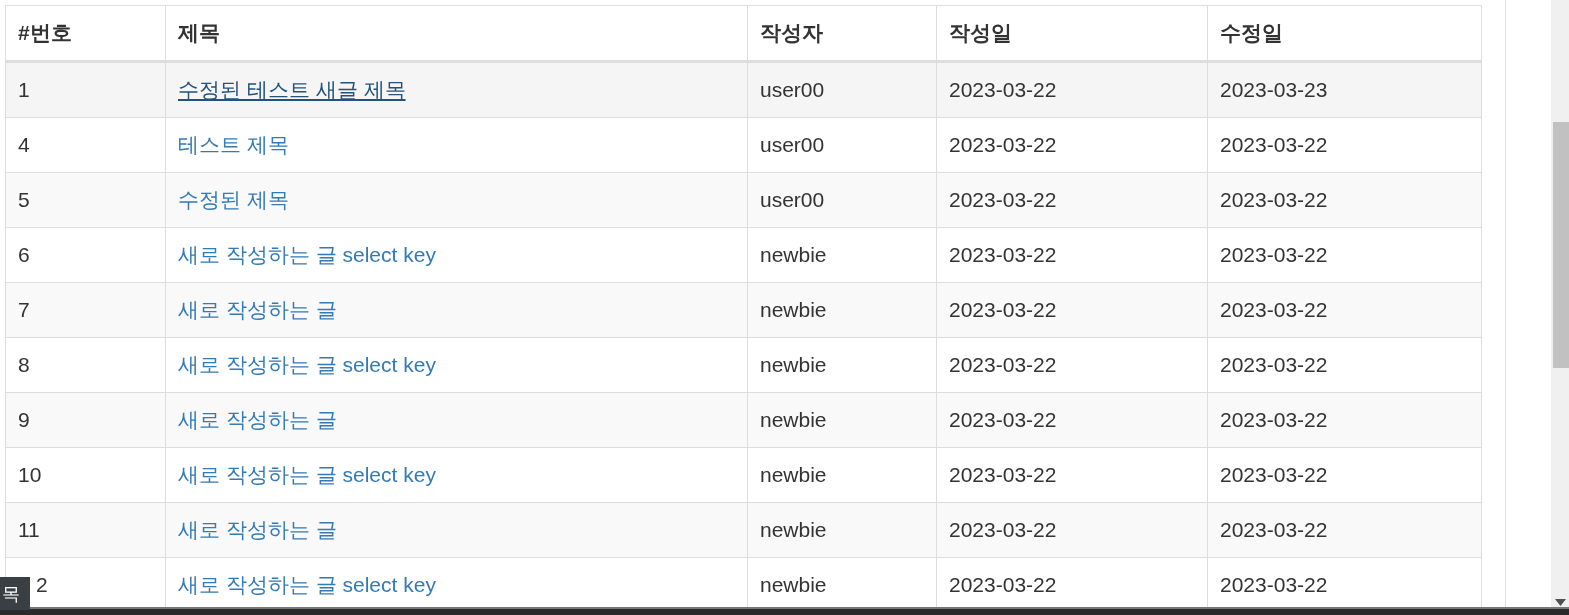  I want to click on table-cell: 2023-03-23, so click(1274, 89).